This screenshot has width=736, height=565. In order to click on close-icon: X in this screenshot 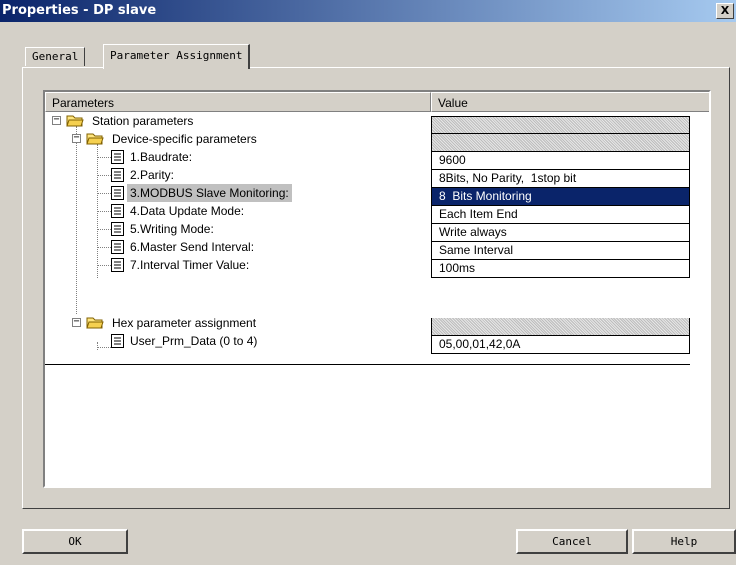, I will do `click(725, 10)`.